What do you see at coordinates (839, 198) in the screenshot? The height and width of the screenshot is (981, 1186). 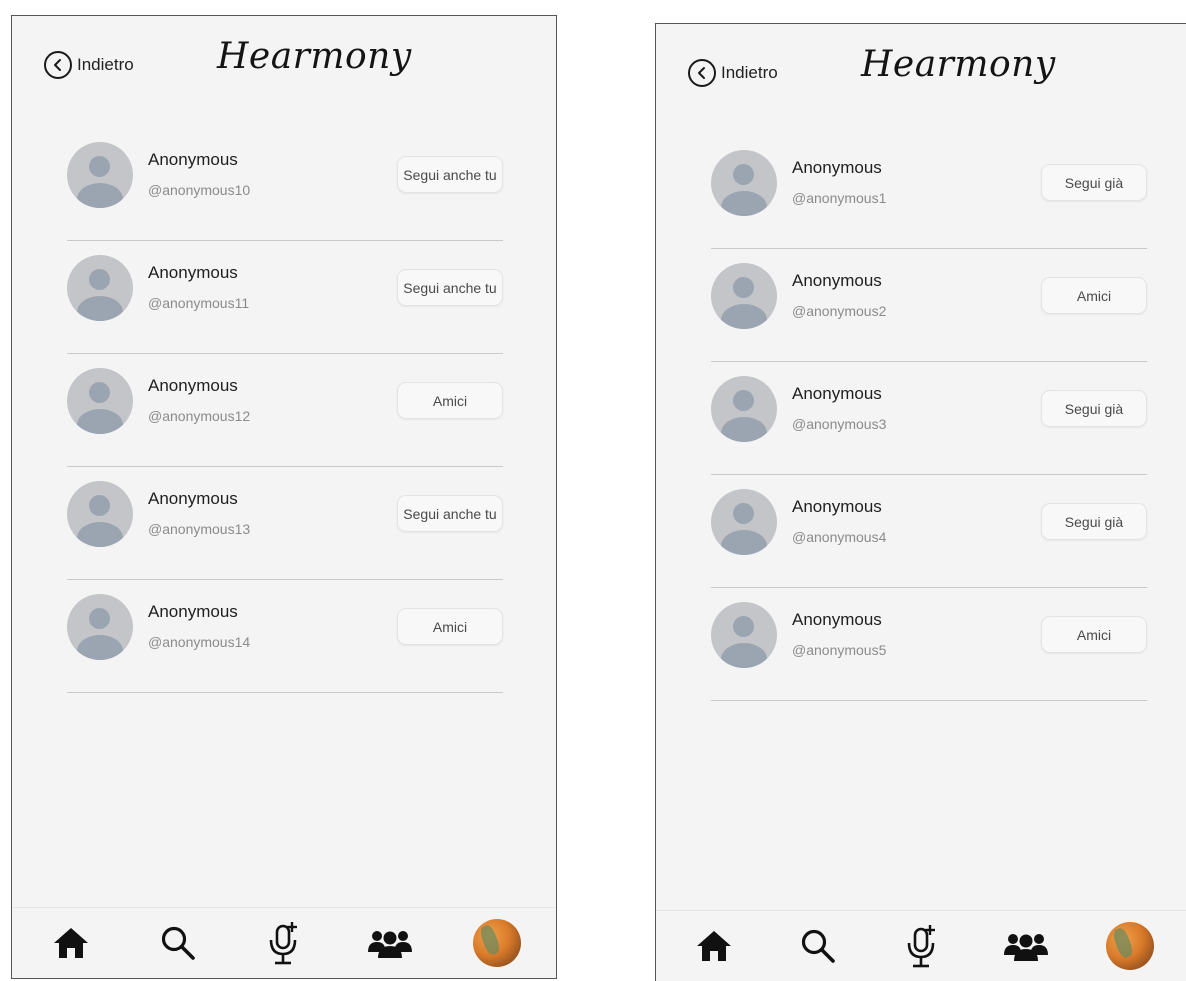 I see `user-handle: @anonymous1` at bounding box center [839, 198].